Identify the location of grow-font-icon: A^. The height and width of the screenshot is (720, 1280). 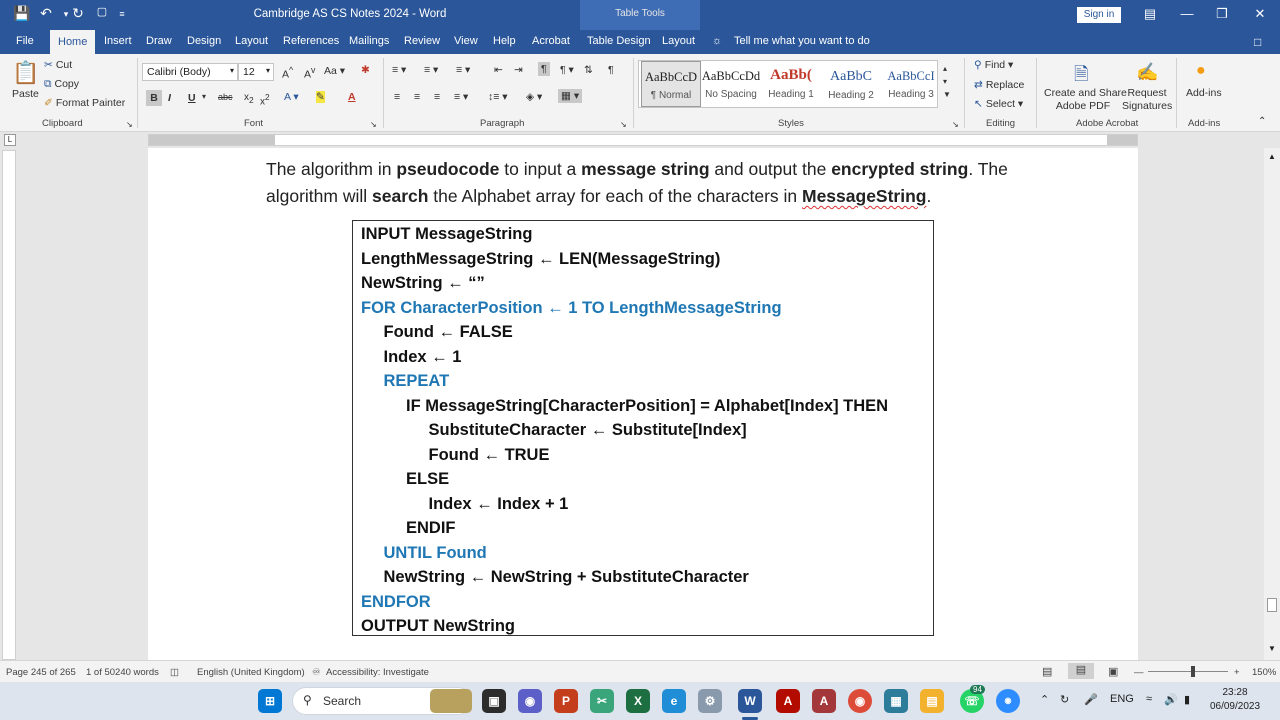
(287, 73).